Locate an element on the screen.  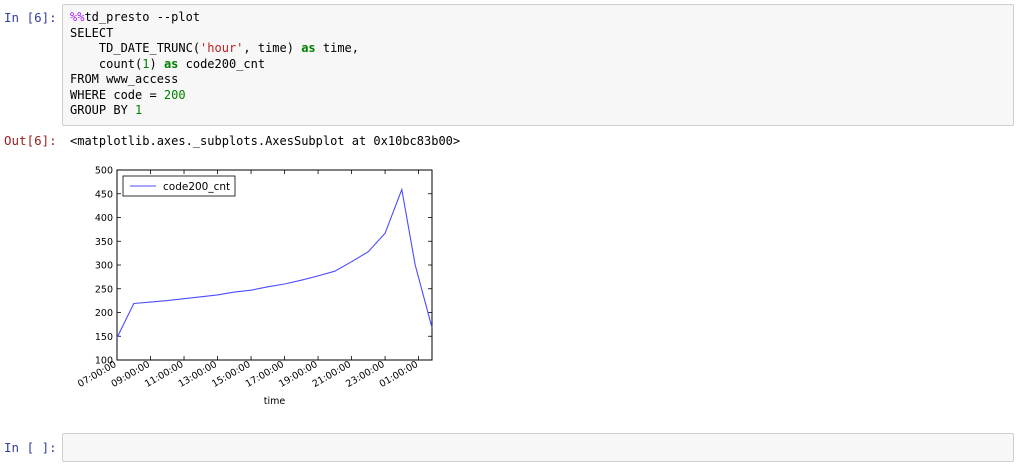
code-line-2: SELECT is located at coordinates (92, 32).